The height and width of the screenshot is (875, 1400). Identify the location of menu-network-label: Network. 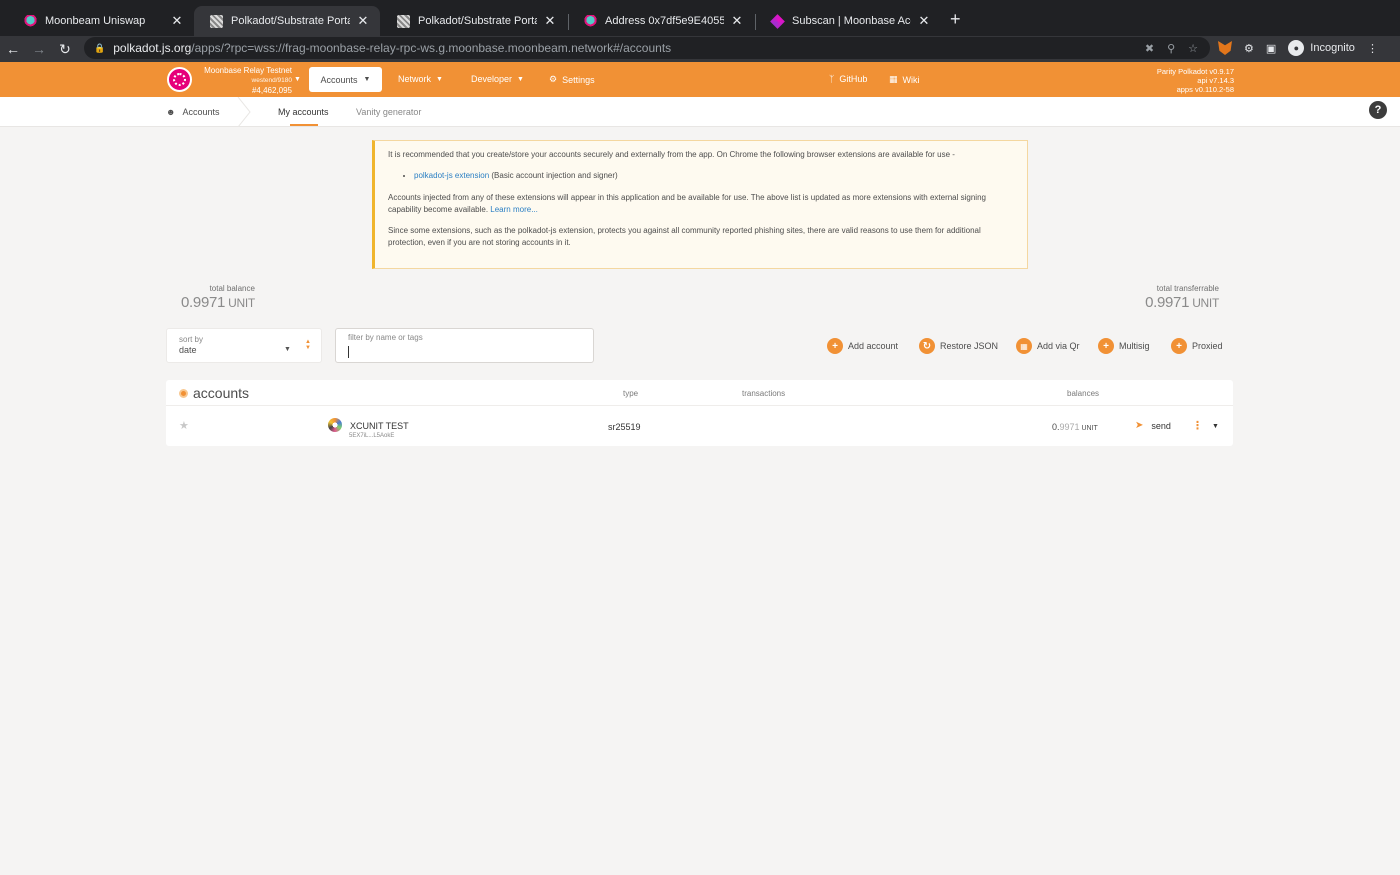
(415, 79).